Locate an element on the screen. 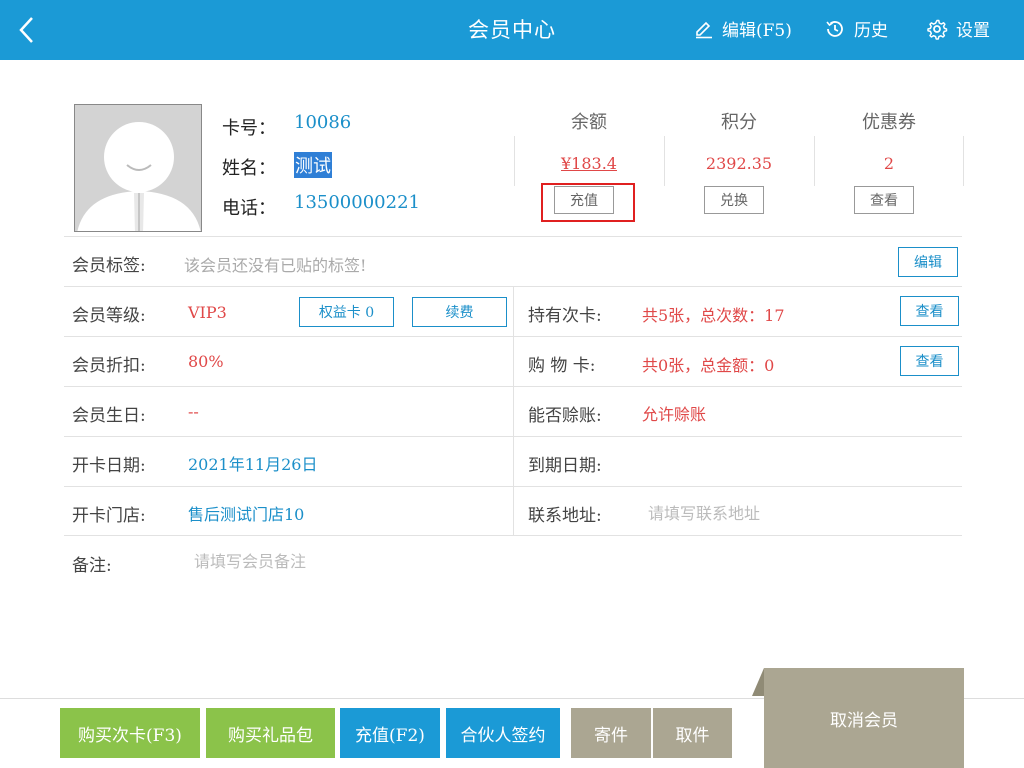 This screenshot has height=768, width=1024. deposit-button: 寄件 is located at coordinates (611, 733).